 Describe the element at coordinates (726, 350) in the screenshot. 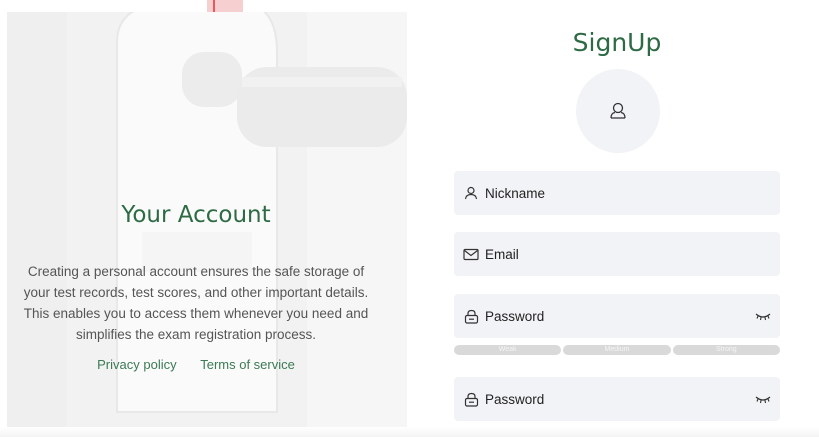

I see `strength-strong: Strong` at that location.